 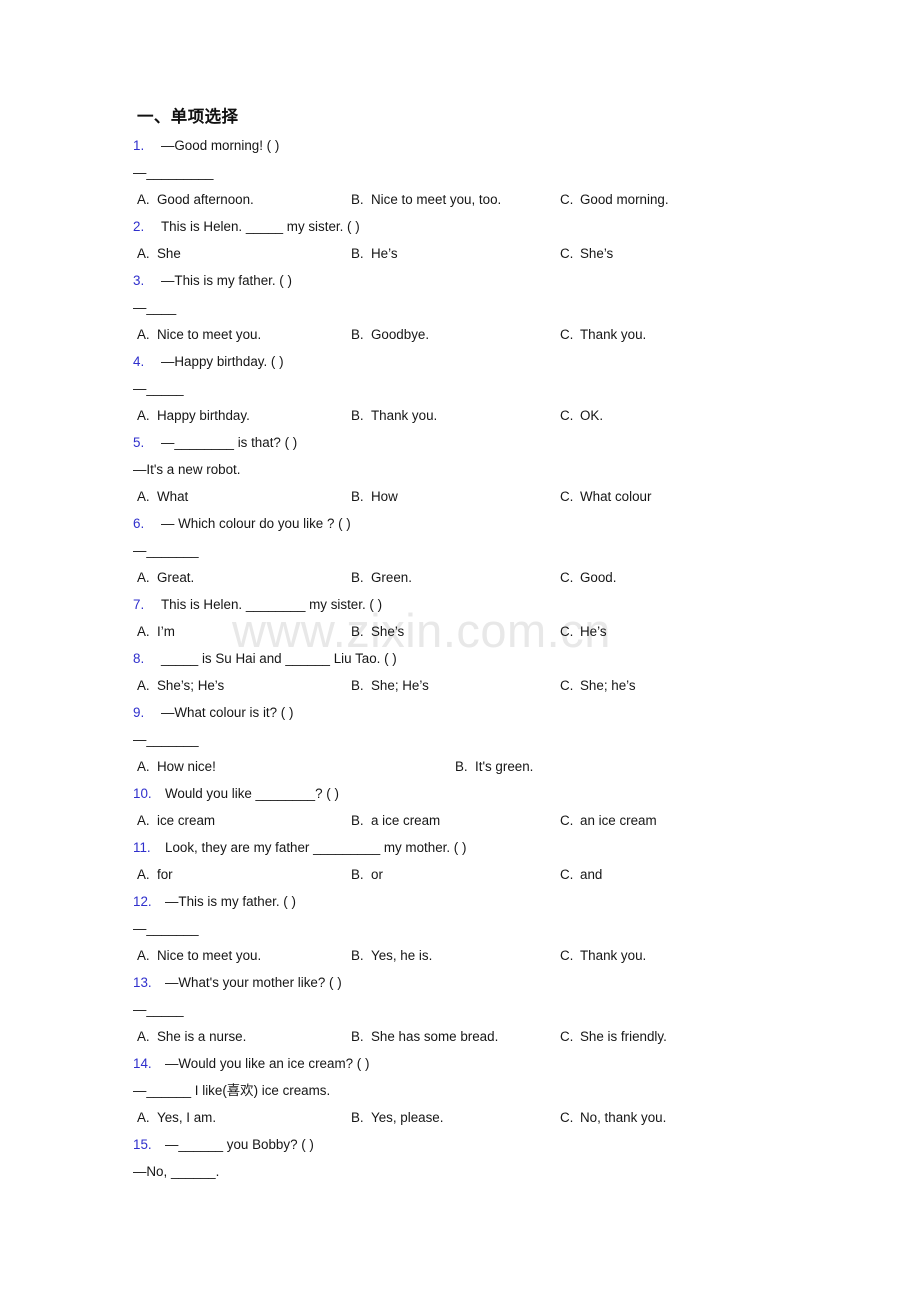 What do you see at coordinates (613, 955) in the screenshot?
I see `option-label: Thank you.` at bounding box center [613, 955].